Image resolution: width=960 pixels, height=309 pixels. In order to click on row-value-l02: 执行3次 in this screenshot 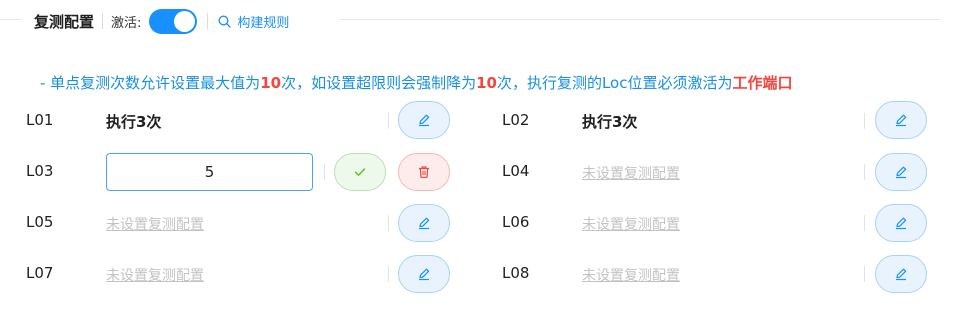, I will do `click(610, 122)`.